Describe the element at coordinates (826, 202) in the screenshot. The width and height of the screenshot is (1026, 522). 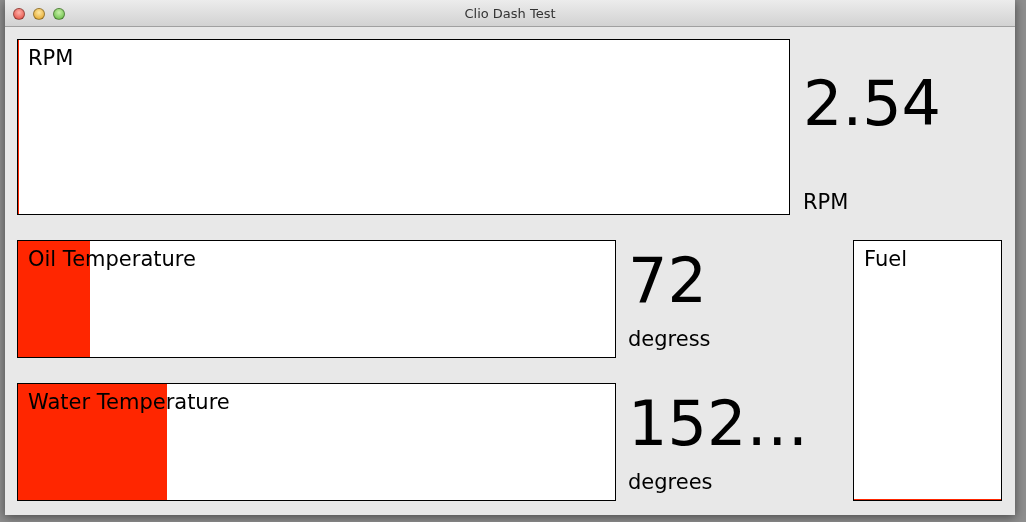
I see `reading-unit: RPM` at that location.